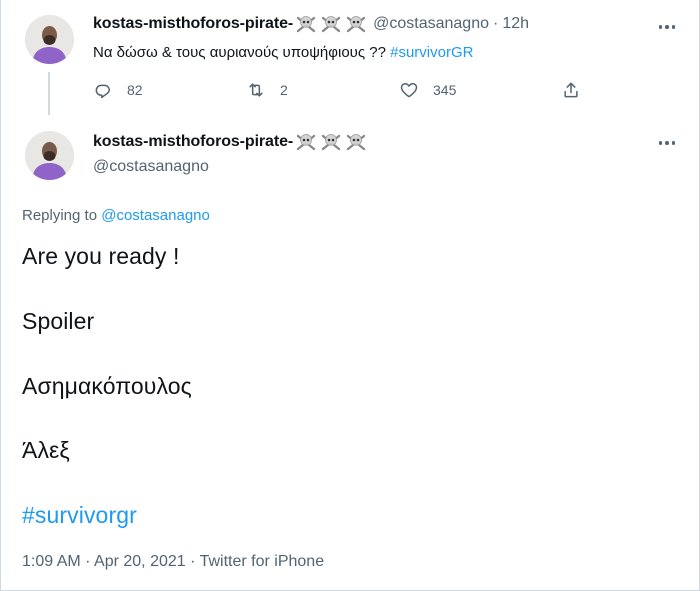 The height and width of the screenshot is (591, 700). What do you see at coordinates (79, 515) in the screenshot?
I see `hashtag-link: #survivorgr` at bounding box center [79, 515].